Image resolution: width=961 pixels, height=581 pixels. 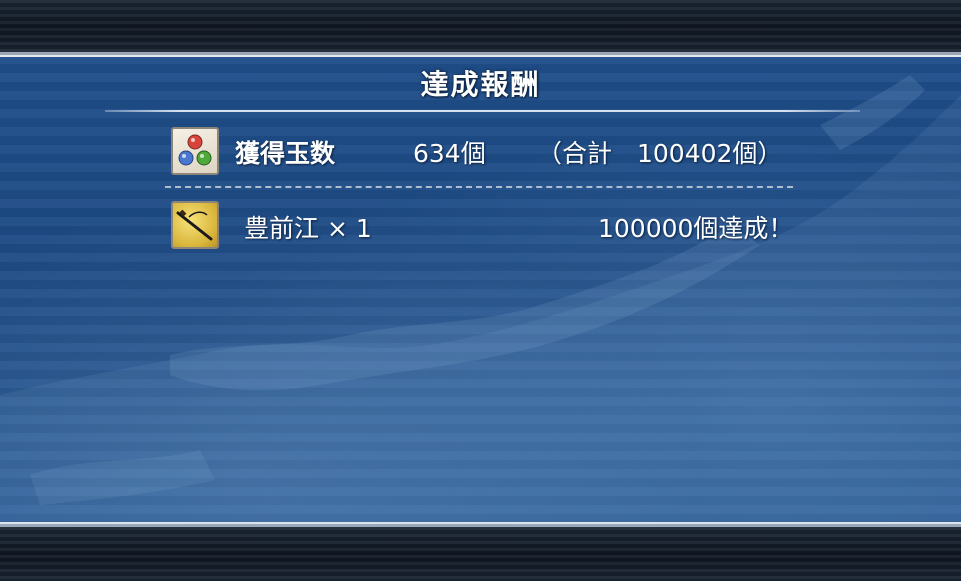 I want to click on orbs-label: 獲得玉数, so click(x=285, y=153).